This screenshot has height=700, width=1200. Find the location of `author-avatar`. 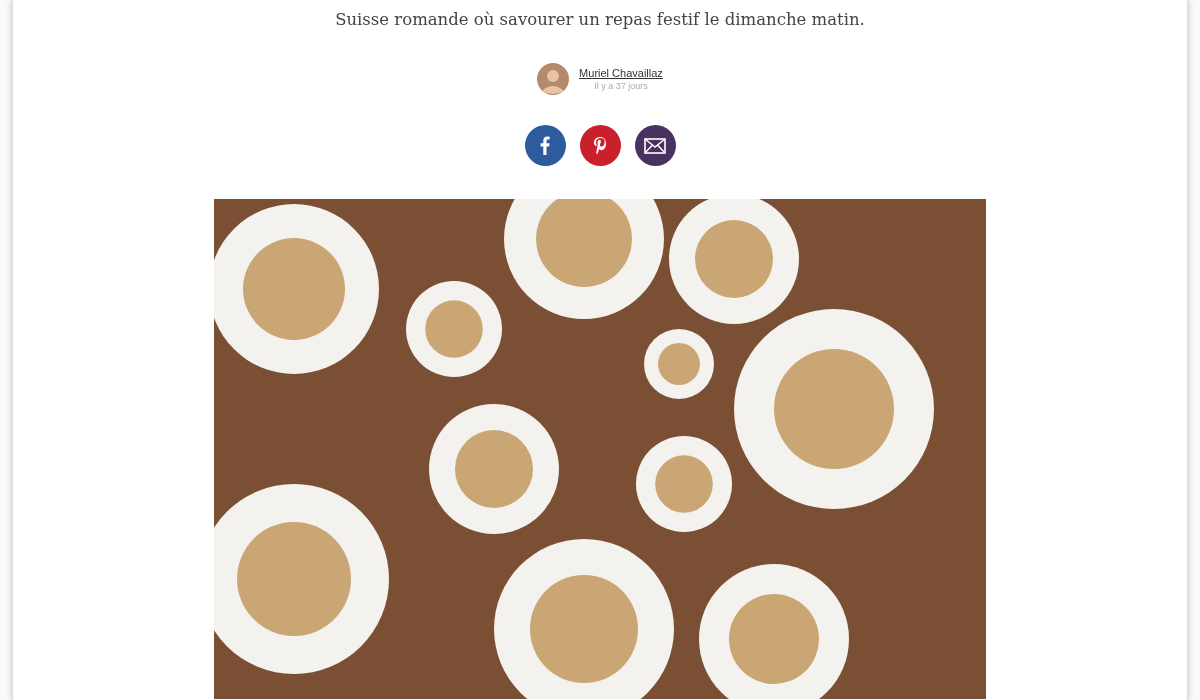

author-avatar is located at coordinates (553, 79).